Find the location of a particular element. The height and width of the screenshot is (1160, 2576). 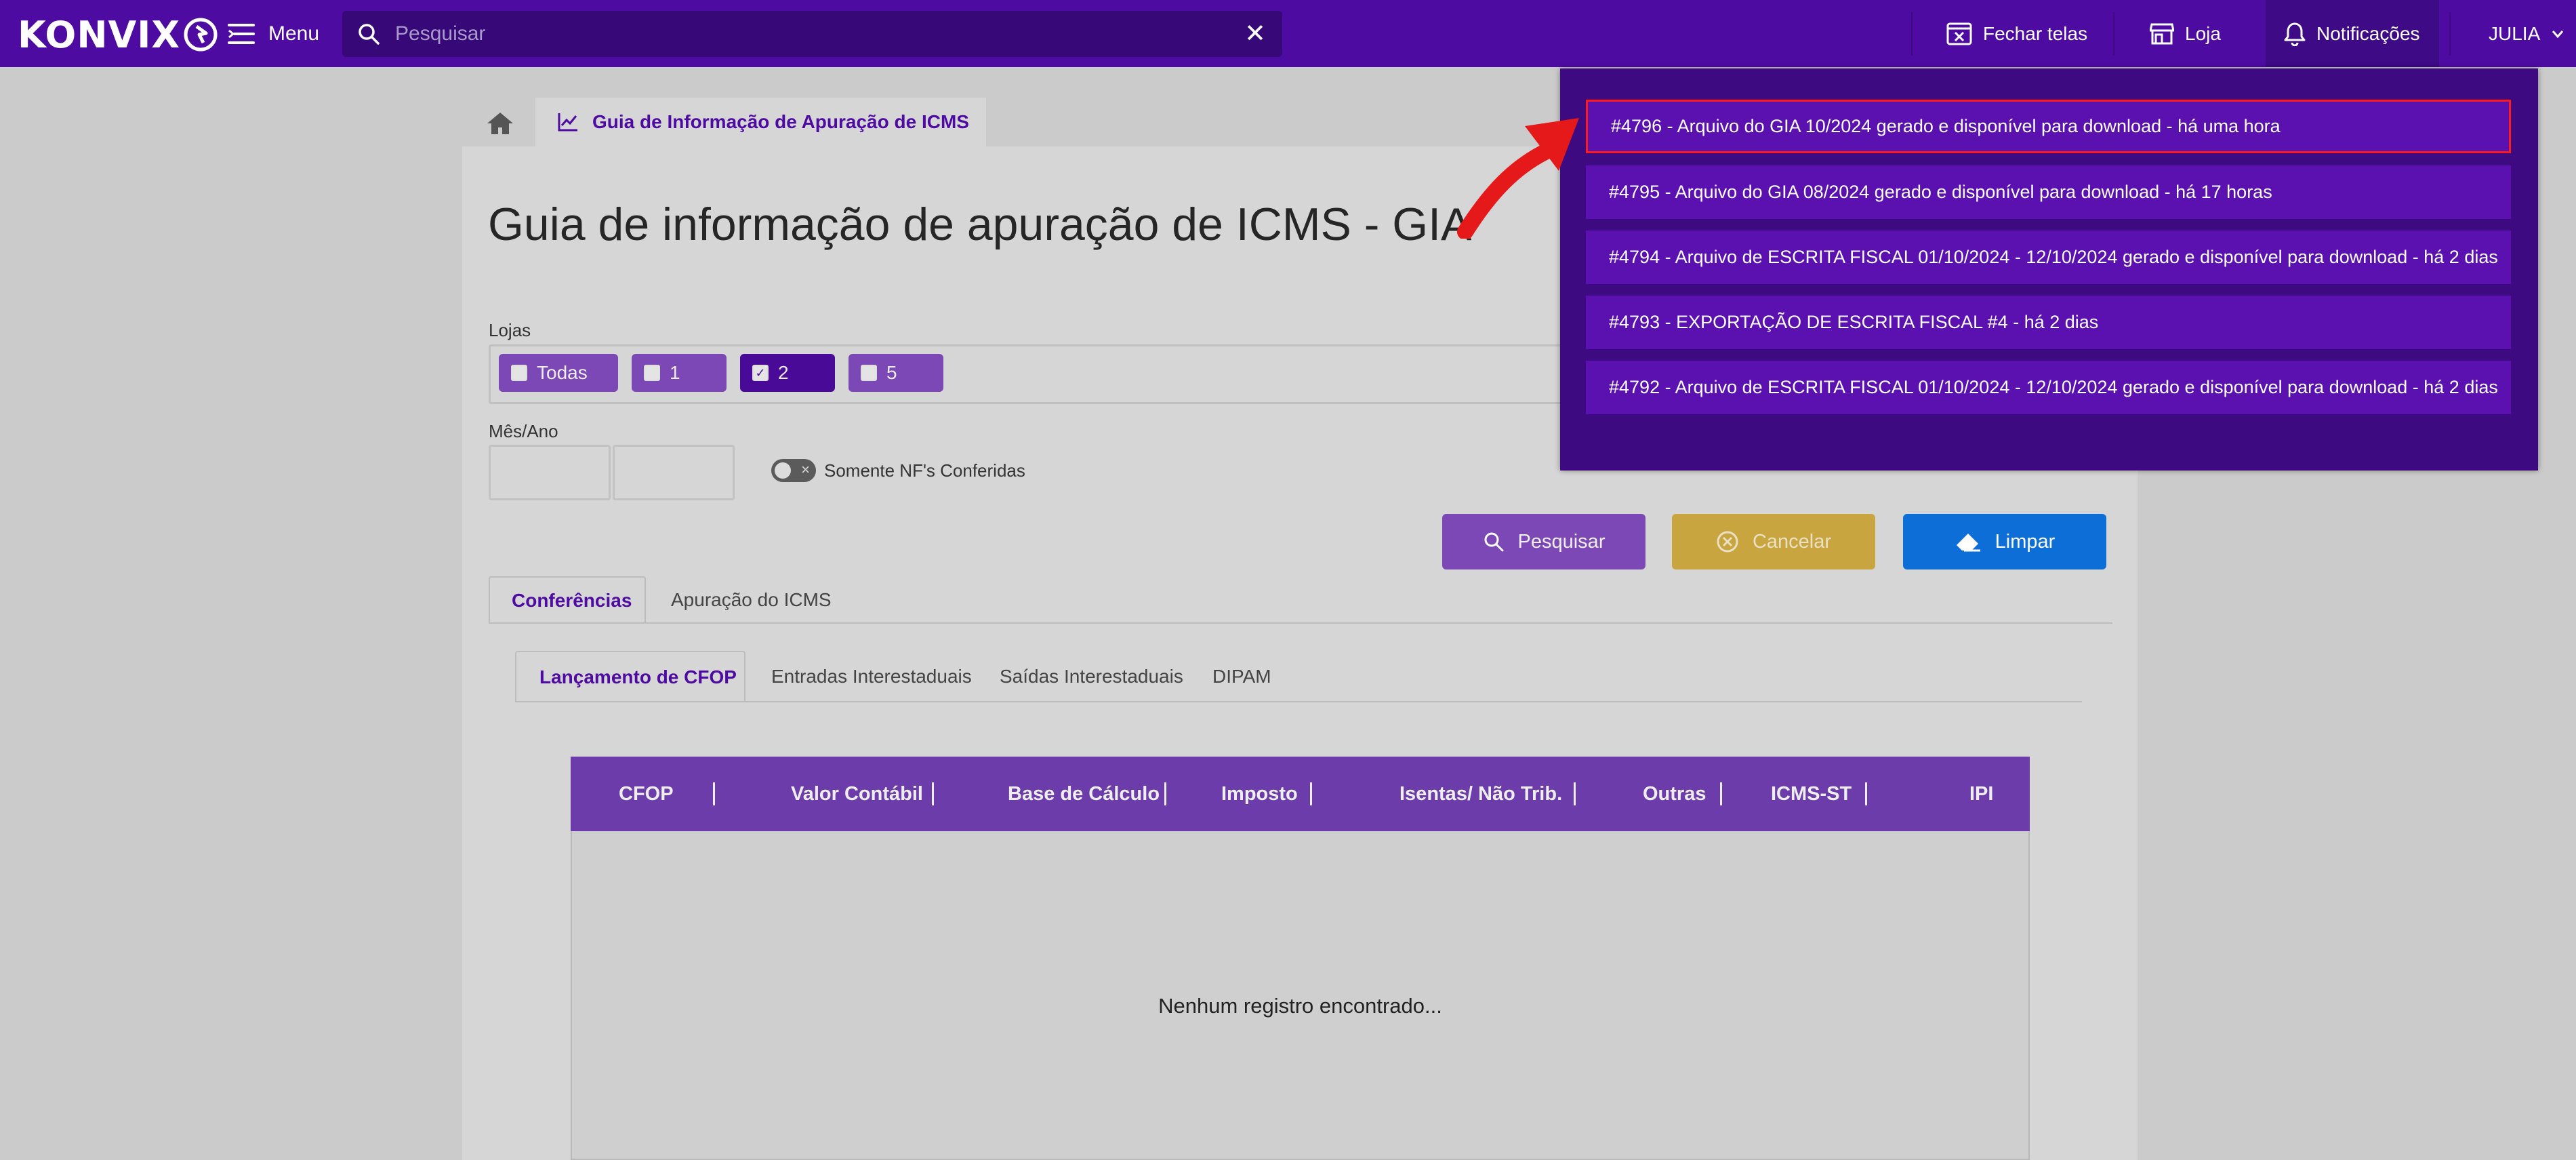

subtab-lancamento-cfop: Lançamento de CFOP is located at coordinates (630, 676).